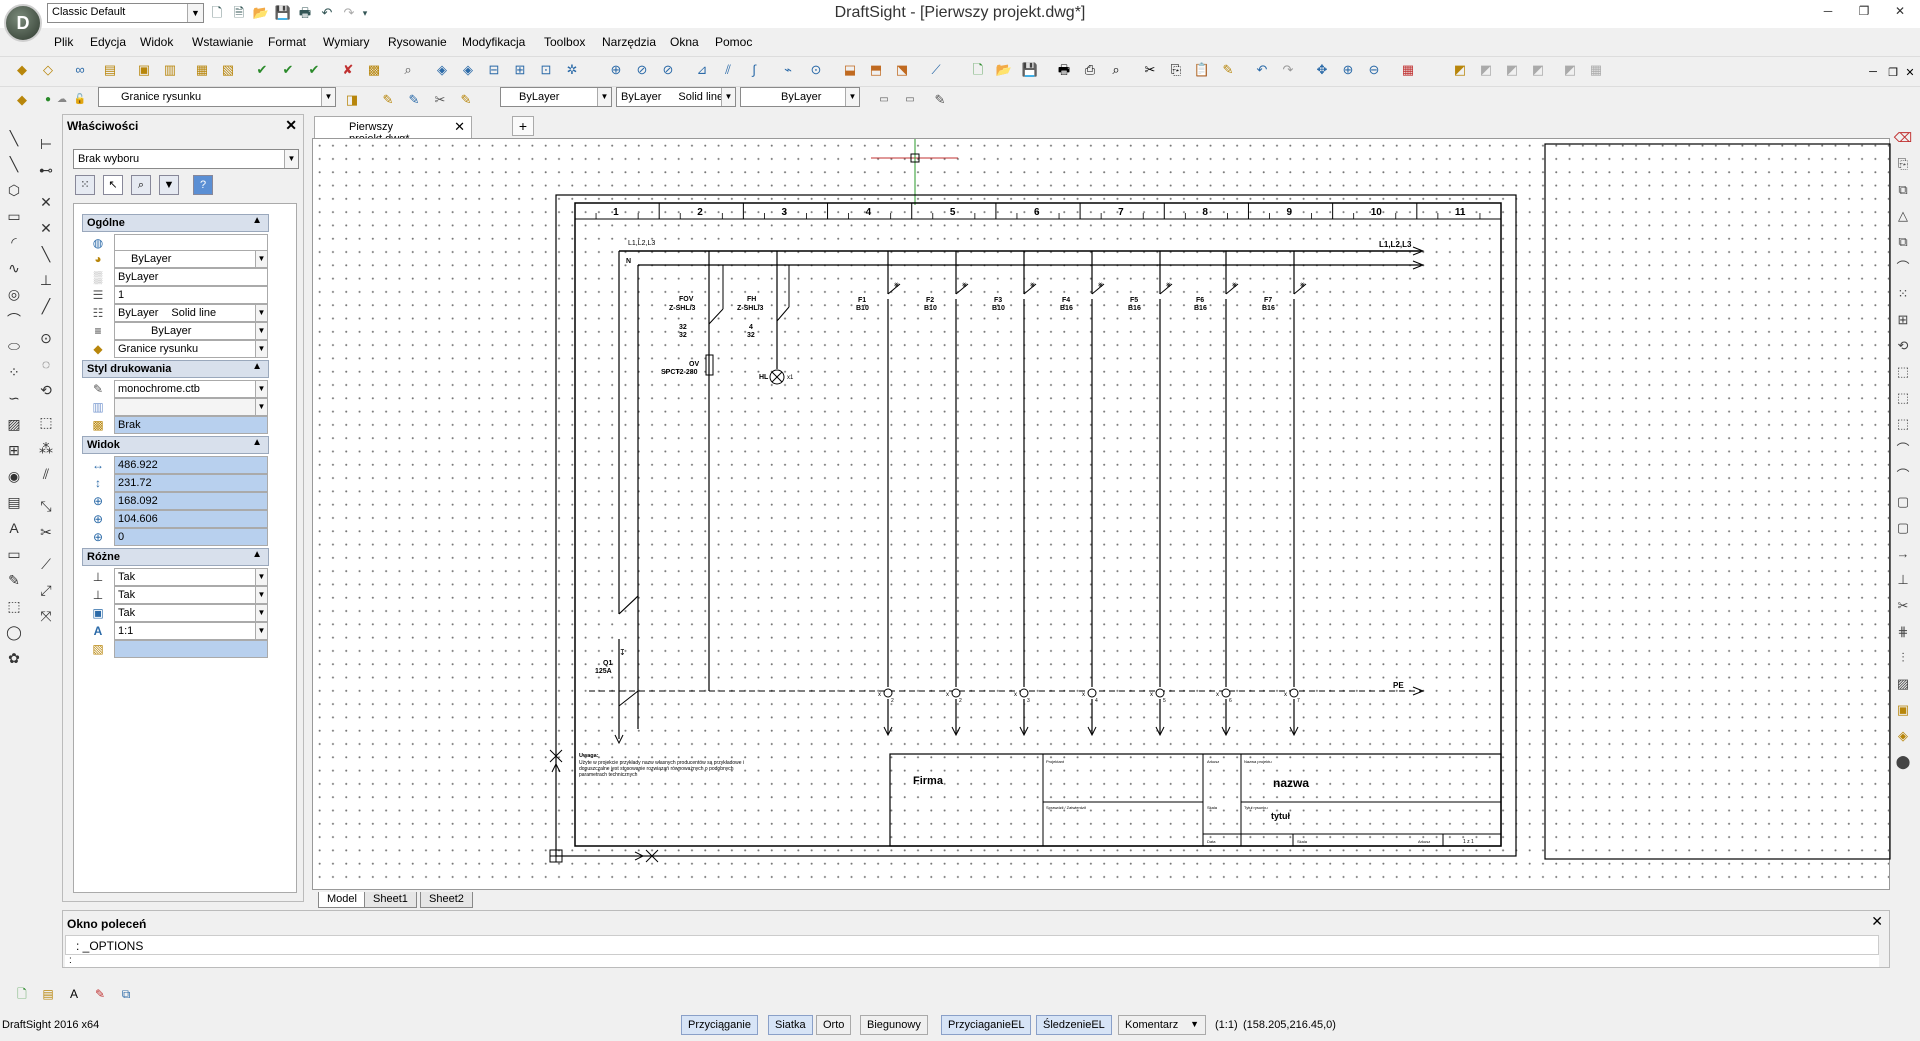 This screenshot has height=1041, width=1920. What do you see at coordinates (388, 100) in the screenshot?
I see `match-props-icon: ✎` at bounding box center [388, 100].